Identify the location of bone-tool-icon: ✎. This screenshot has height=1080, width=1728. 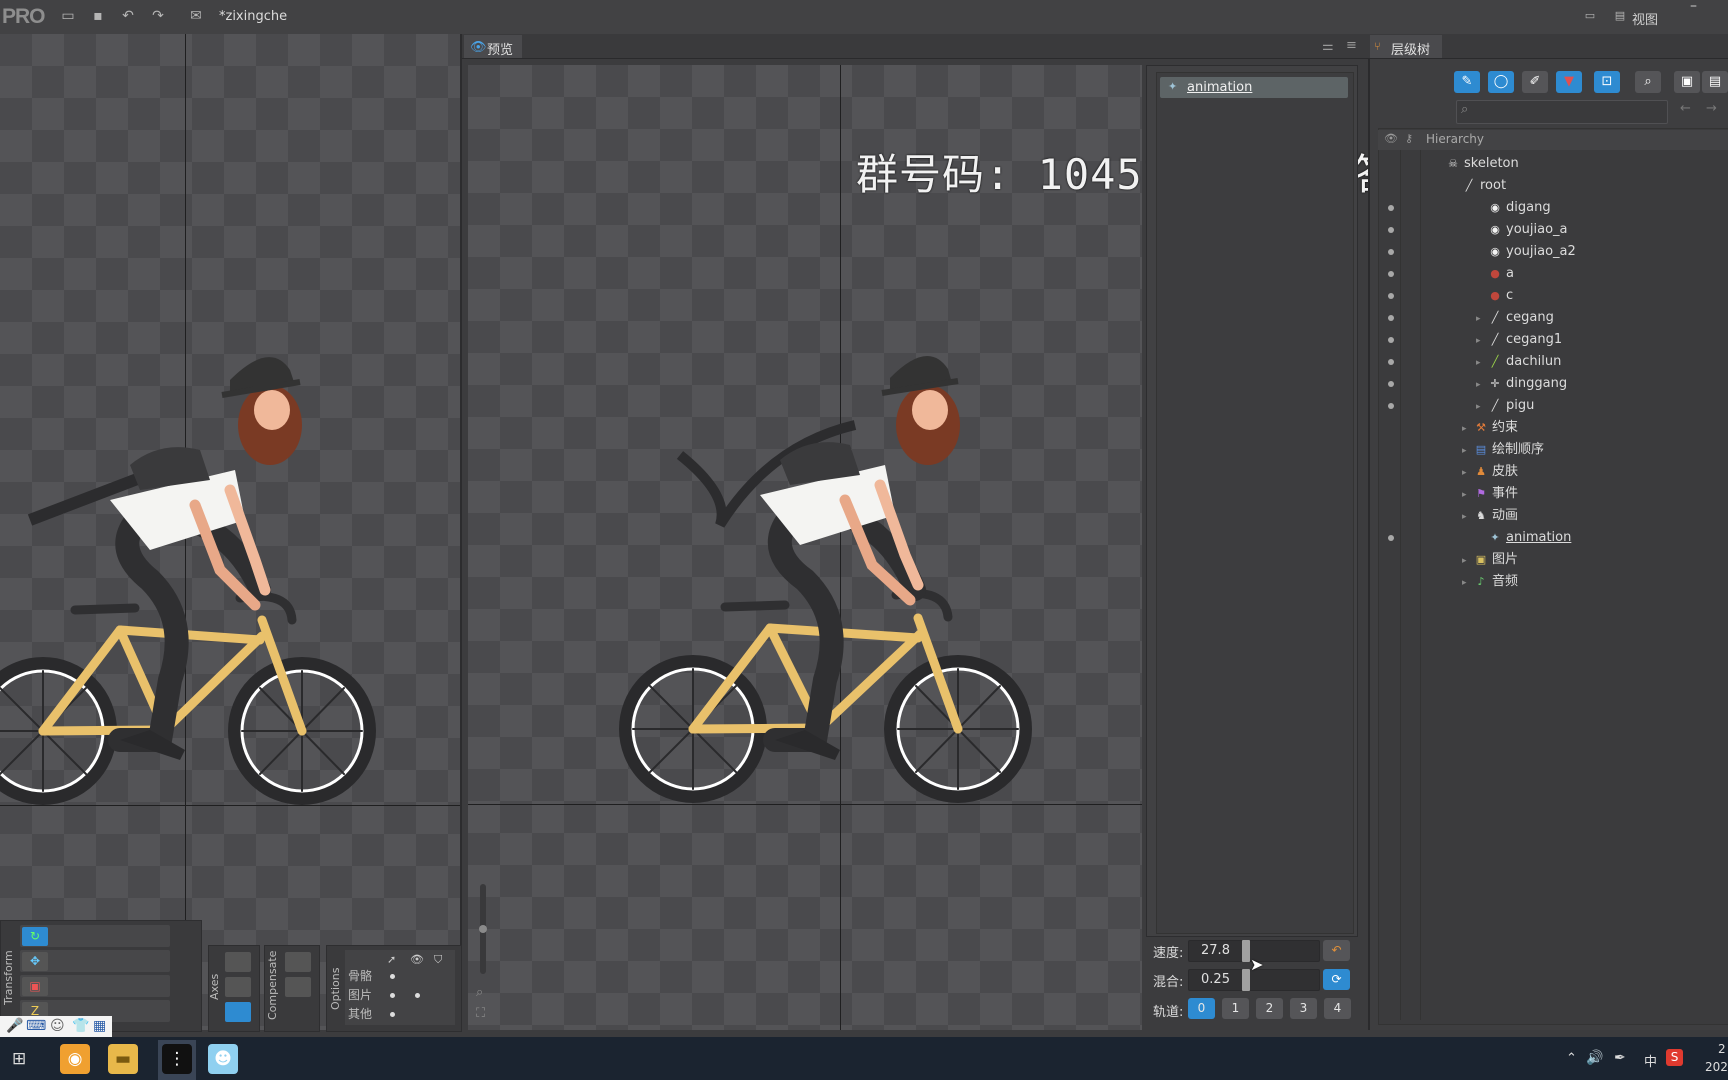
(1467, 82).